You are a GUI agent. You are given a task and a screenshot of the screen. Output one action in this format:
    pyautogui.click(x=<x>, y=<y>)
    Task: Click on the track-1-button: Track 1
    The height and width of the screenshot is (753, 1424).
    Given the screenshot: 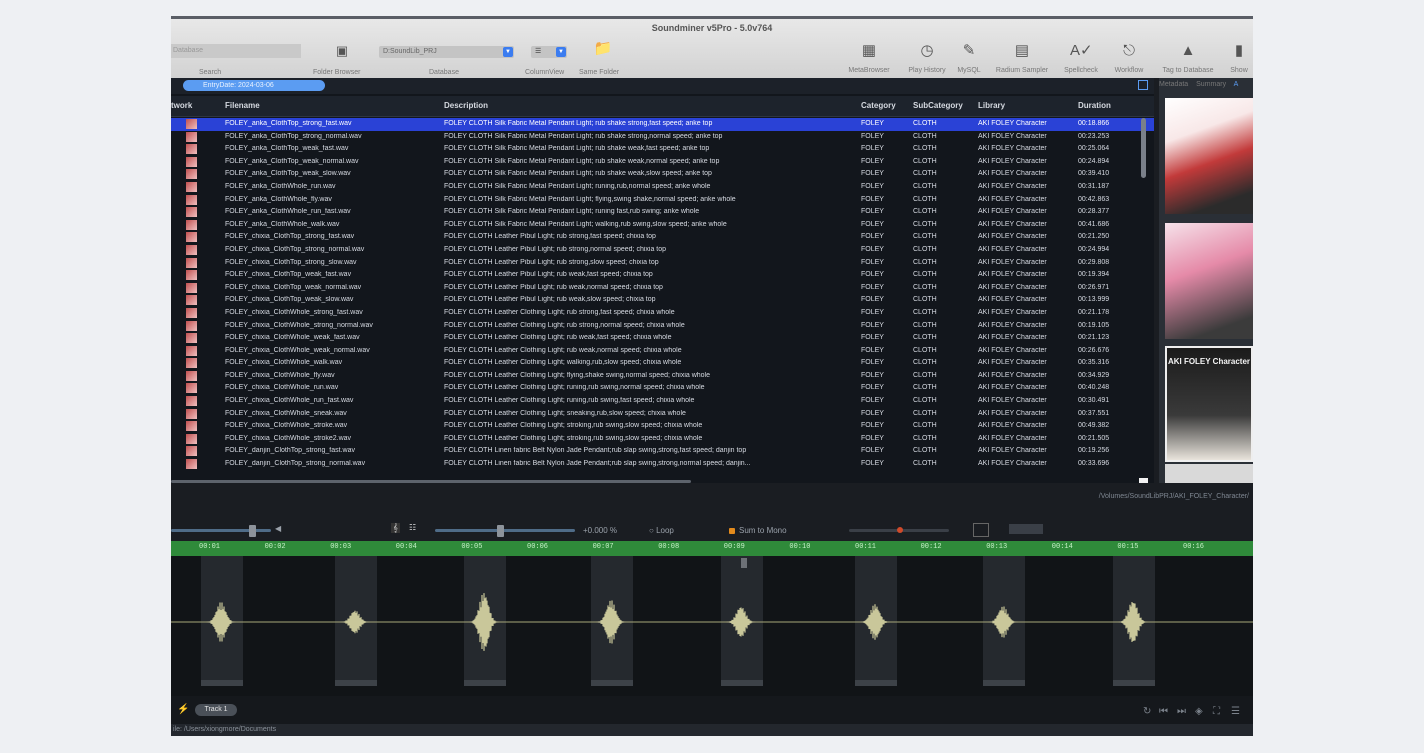 What is the action you would take?
    pyautogui.click(x=216, y=710)
    